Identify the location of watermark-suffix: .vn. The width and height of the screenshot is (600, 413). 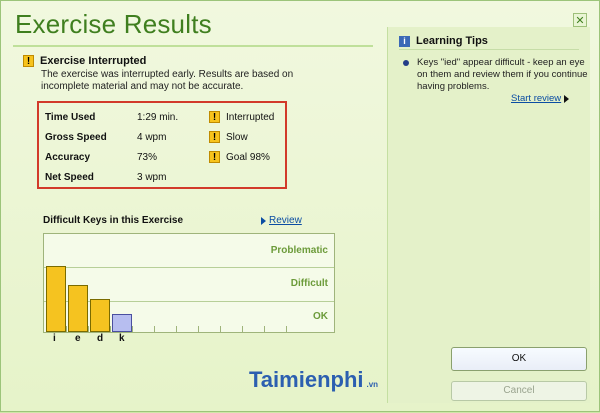
(372, 384).